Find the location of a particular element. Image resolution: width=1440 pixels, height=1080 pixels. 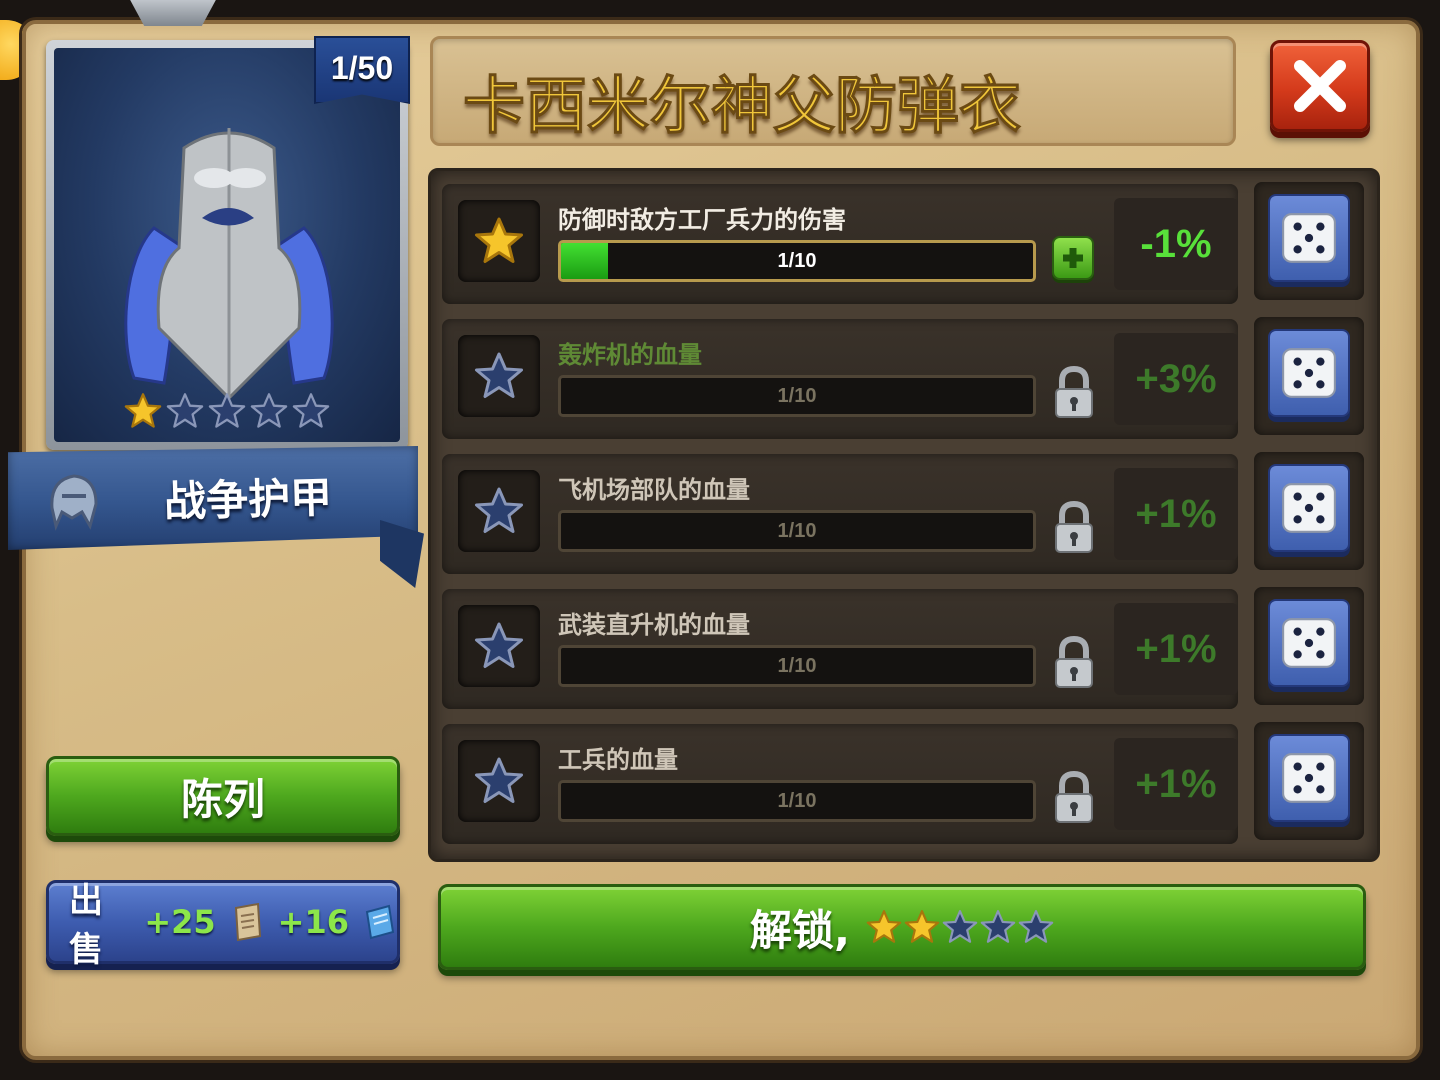

sell-reward-scrolls: +25 is located at coordinates (180, 922).